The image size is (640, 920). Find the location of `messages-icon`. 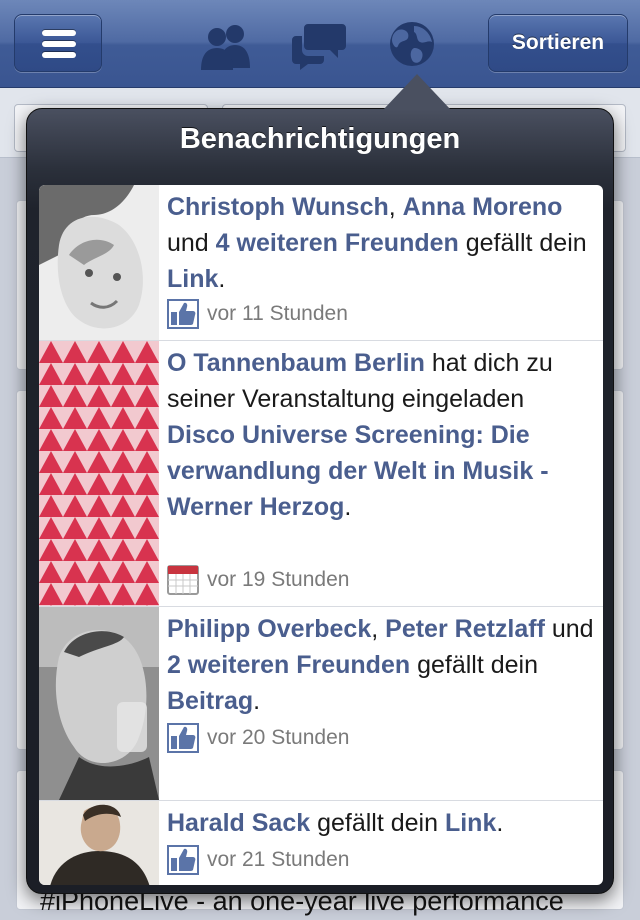

messages-icon is located at coordinates (320, 45).